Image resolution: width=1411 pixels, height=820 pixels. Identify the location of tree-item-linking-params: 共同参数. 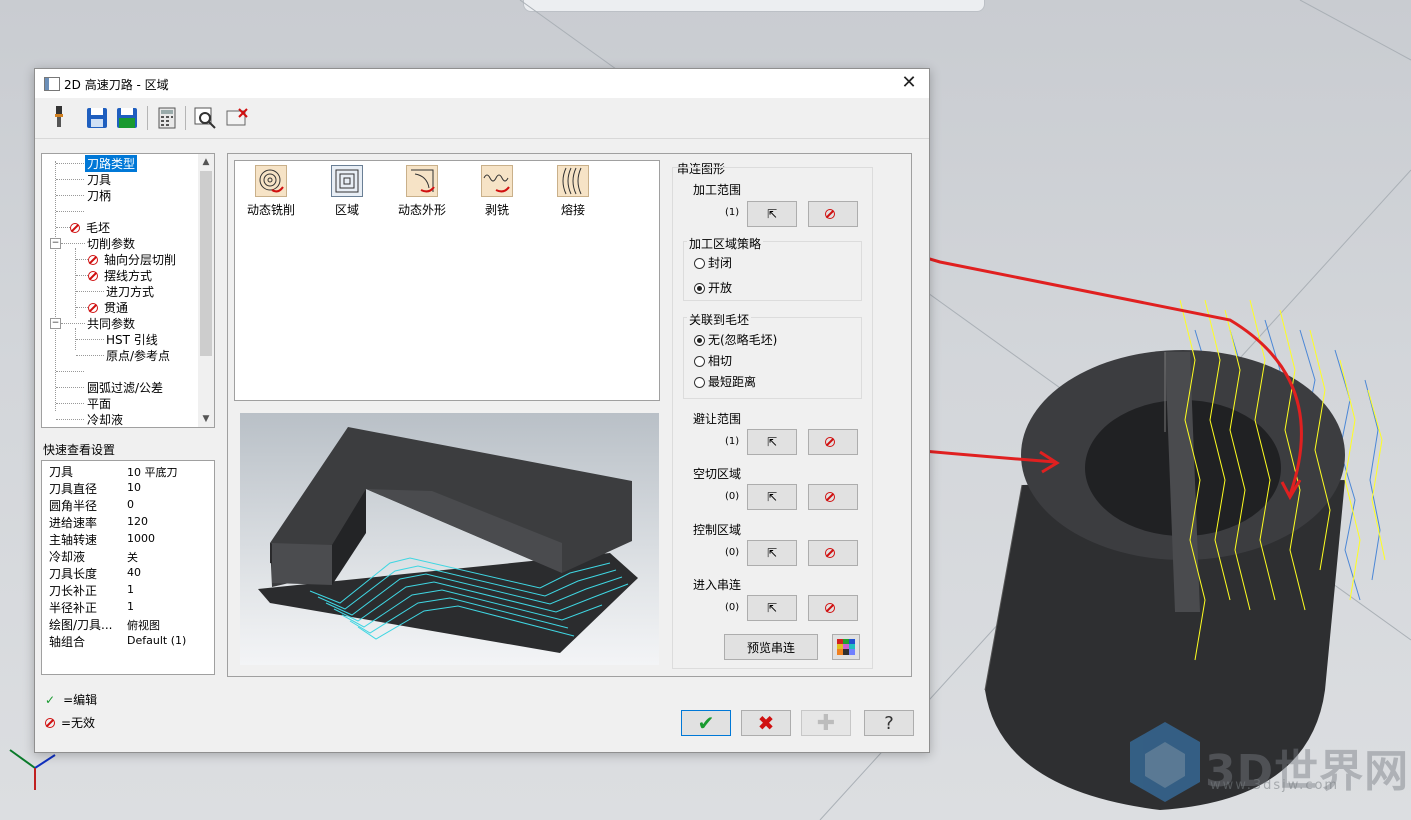
(111, 323).